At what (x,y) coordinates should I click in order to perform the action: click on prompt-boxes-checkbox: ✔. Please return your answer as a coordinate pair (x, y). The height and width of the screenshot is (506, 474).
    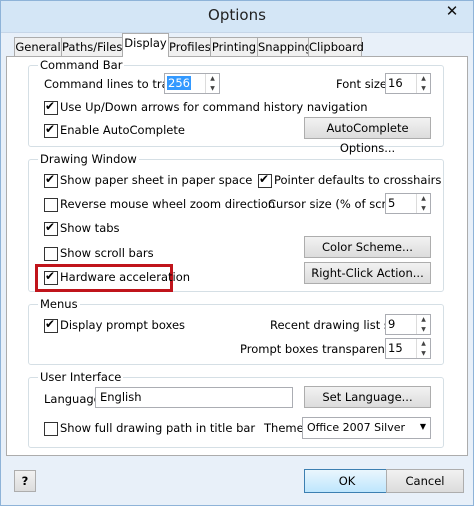
    Looking at the image, I should click on (51, 325).